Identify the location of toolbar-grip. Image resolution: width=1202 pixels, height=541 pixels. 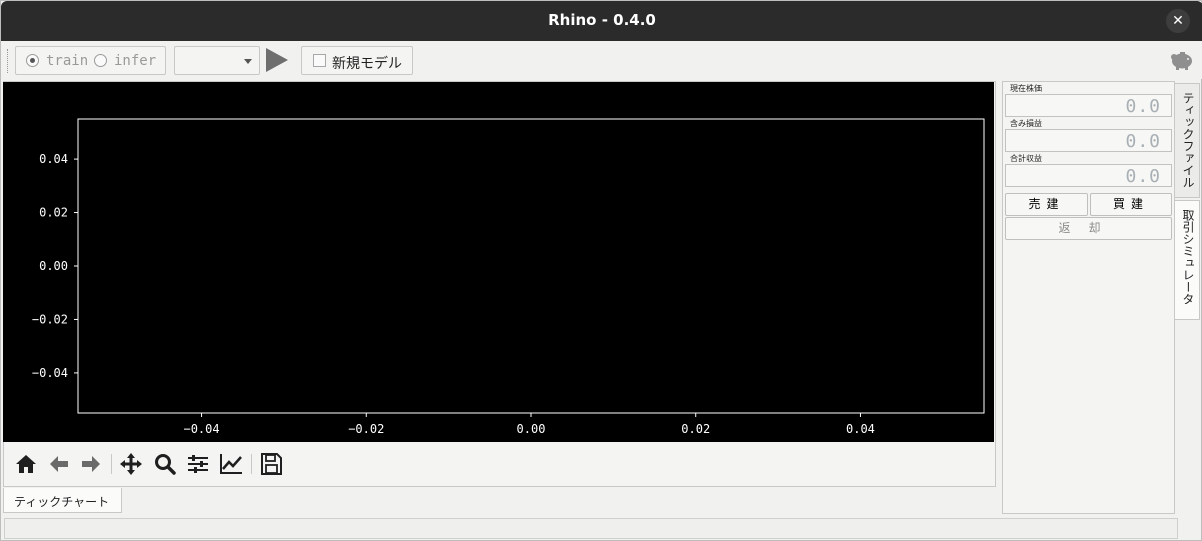
(8, 61).